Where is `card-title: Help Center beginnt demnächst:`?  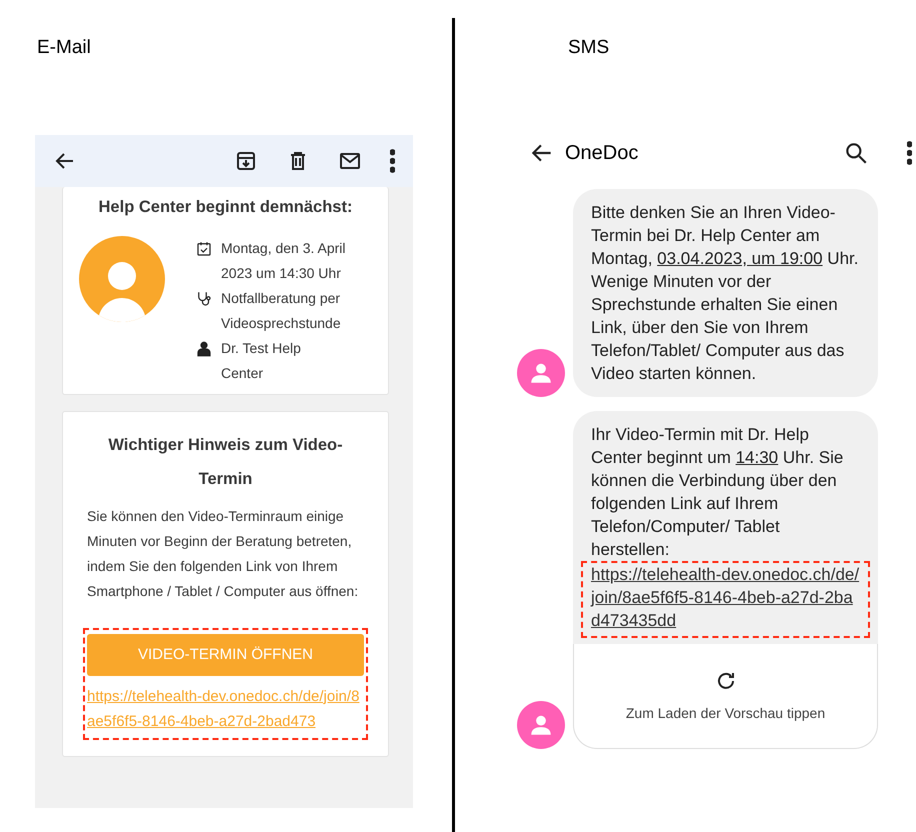 card-title: Help Center beginnt demnächst: is located at coordinates (226, 207).